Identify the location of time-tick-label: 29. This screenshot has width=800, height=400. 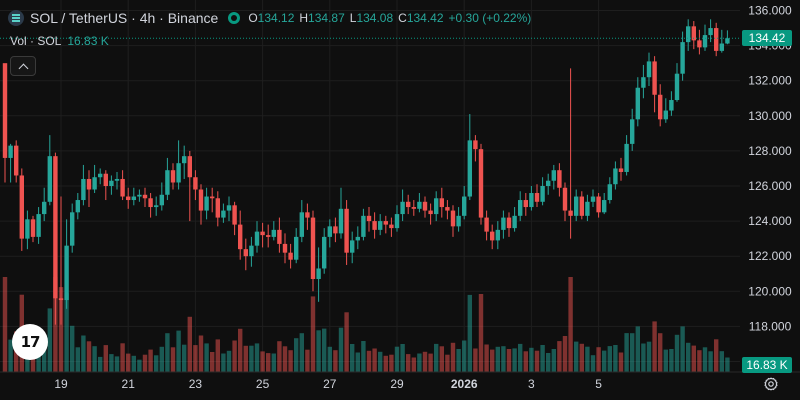
(397, 384).